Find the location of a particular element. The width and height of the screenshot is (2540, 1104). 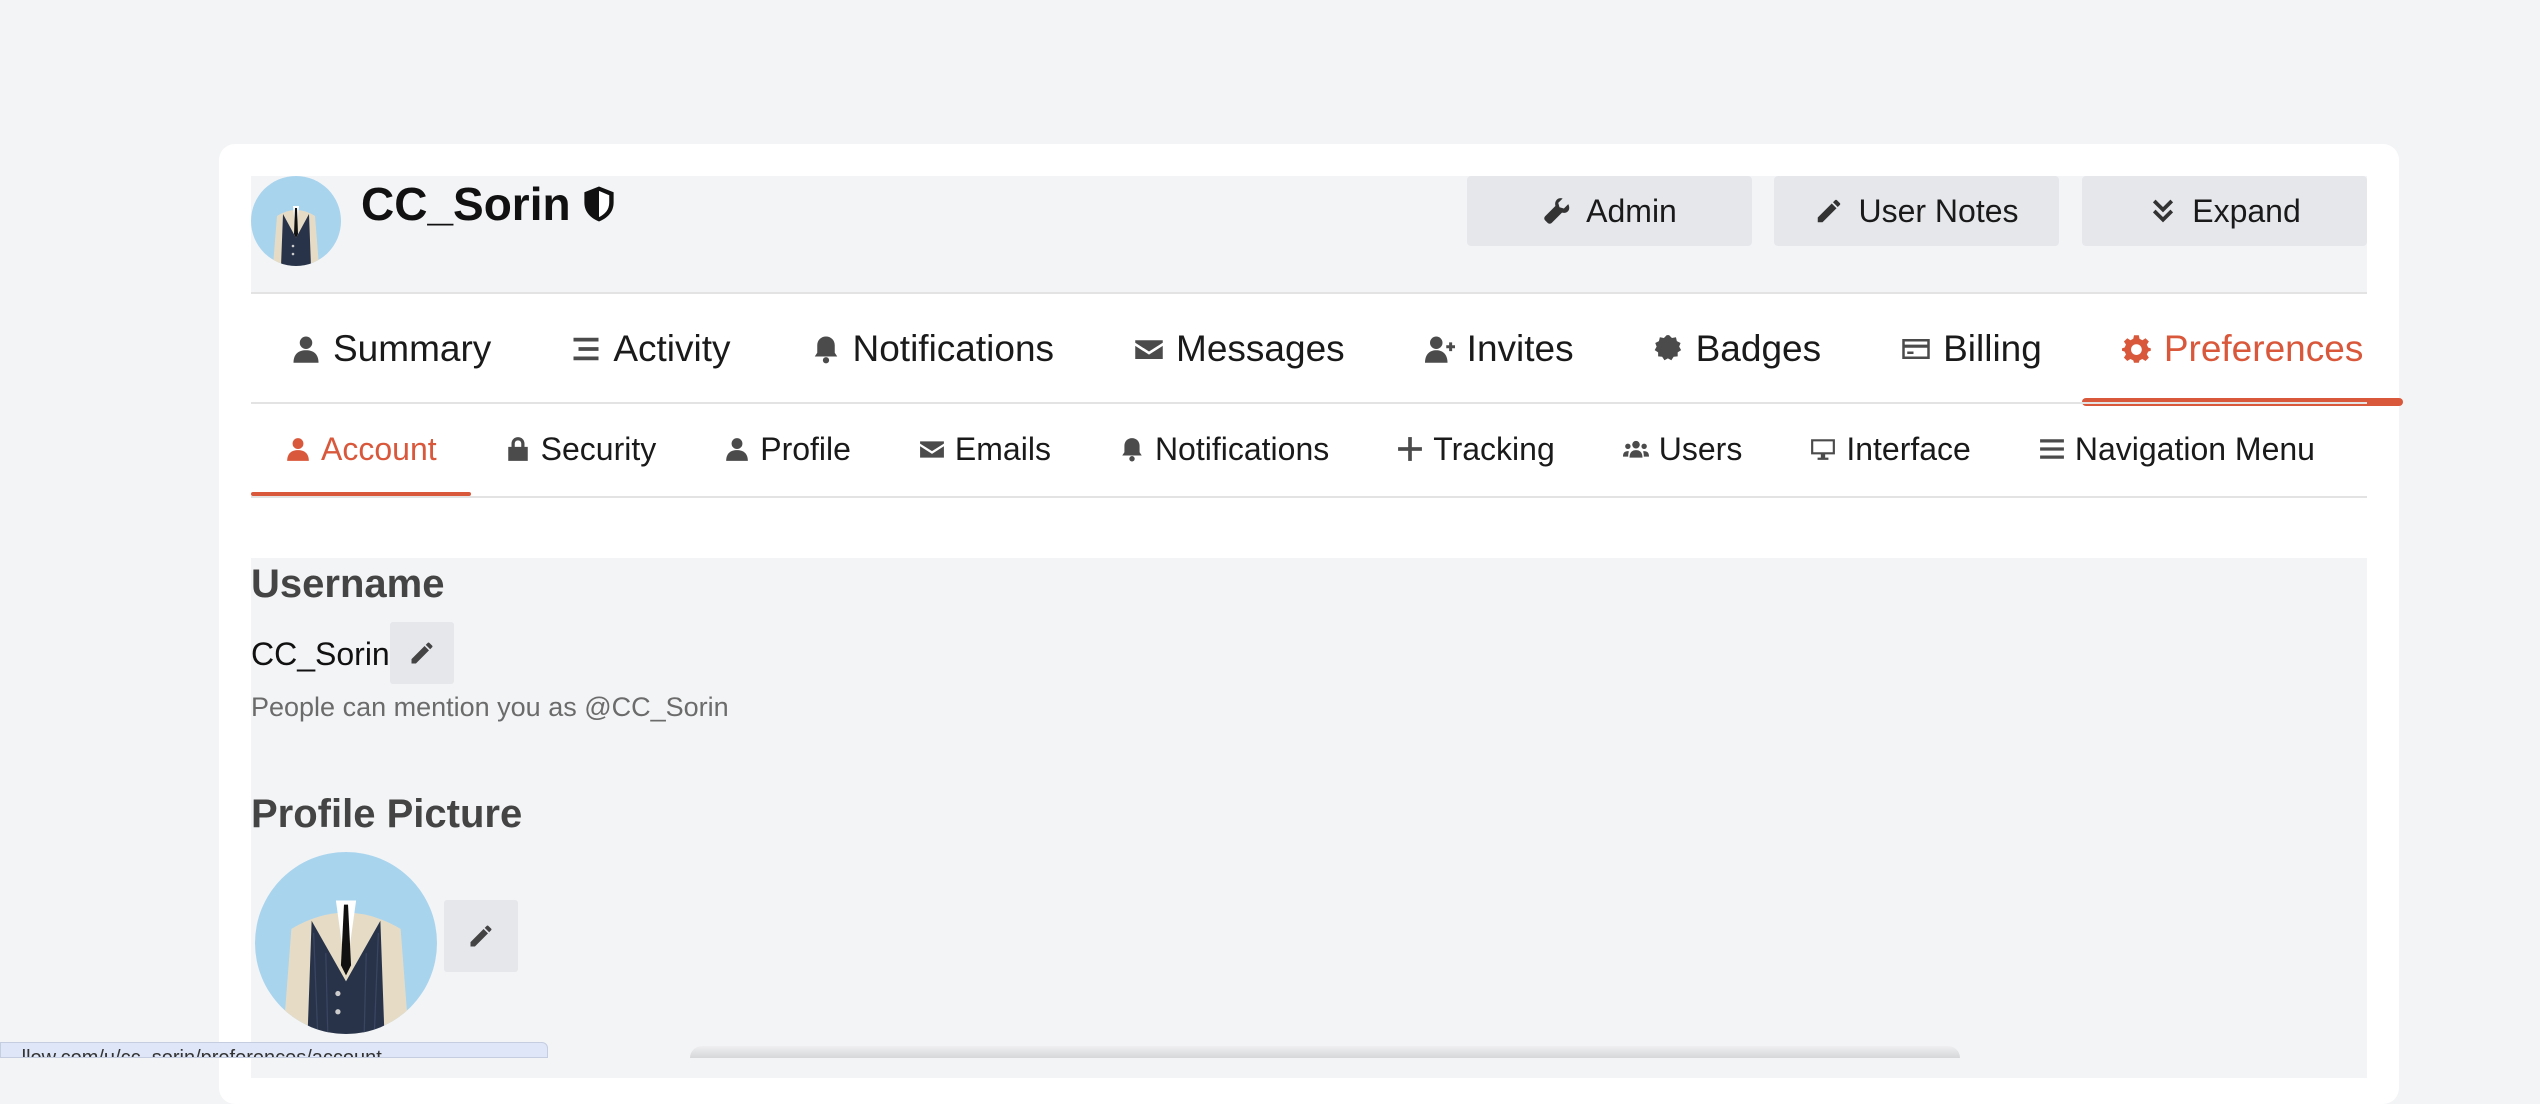

user-title: CC_Sorin is located at coordinates (489, 204).